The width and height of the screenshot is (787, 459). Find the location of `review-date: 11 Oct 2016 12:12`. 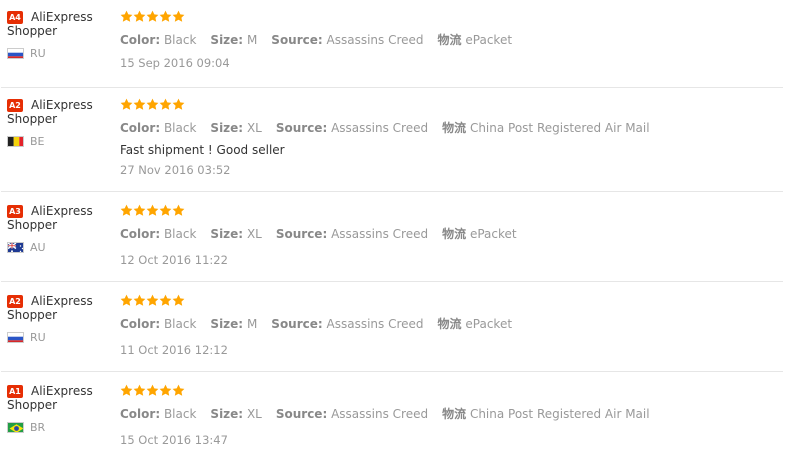

review-date: 11 Oct 2016 12:12 is located at coordinates (174, 350).